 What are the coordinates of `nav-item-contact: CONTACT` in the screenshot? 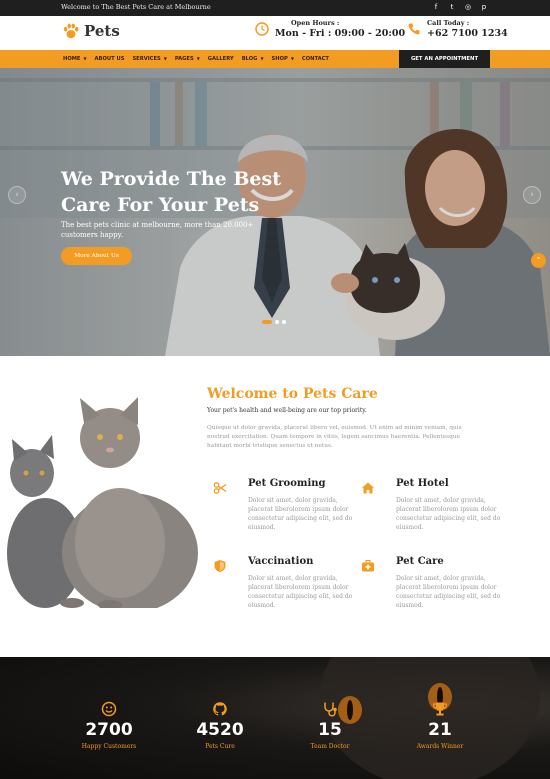 It's located at (315, 59).